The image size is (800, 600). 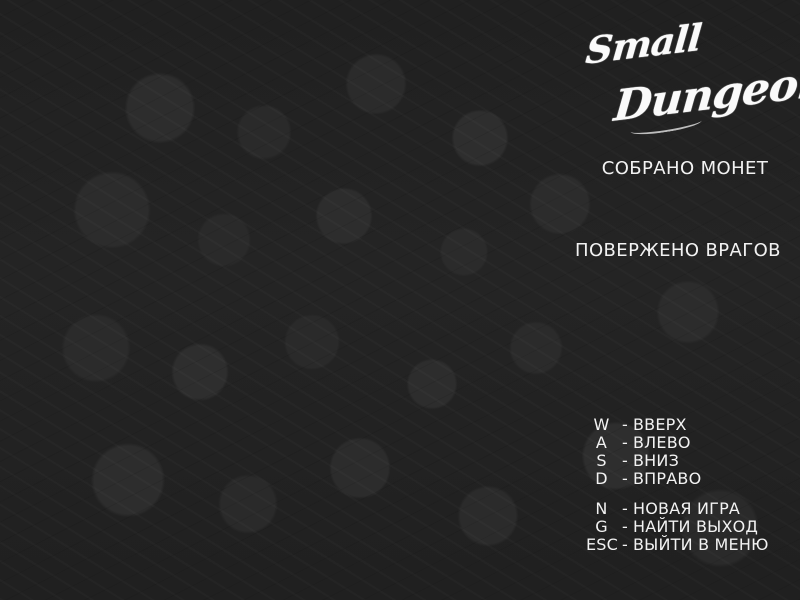 I want to click on control-row-down: S - ВНИЗ, so click(x=691, y=461).